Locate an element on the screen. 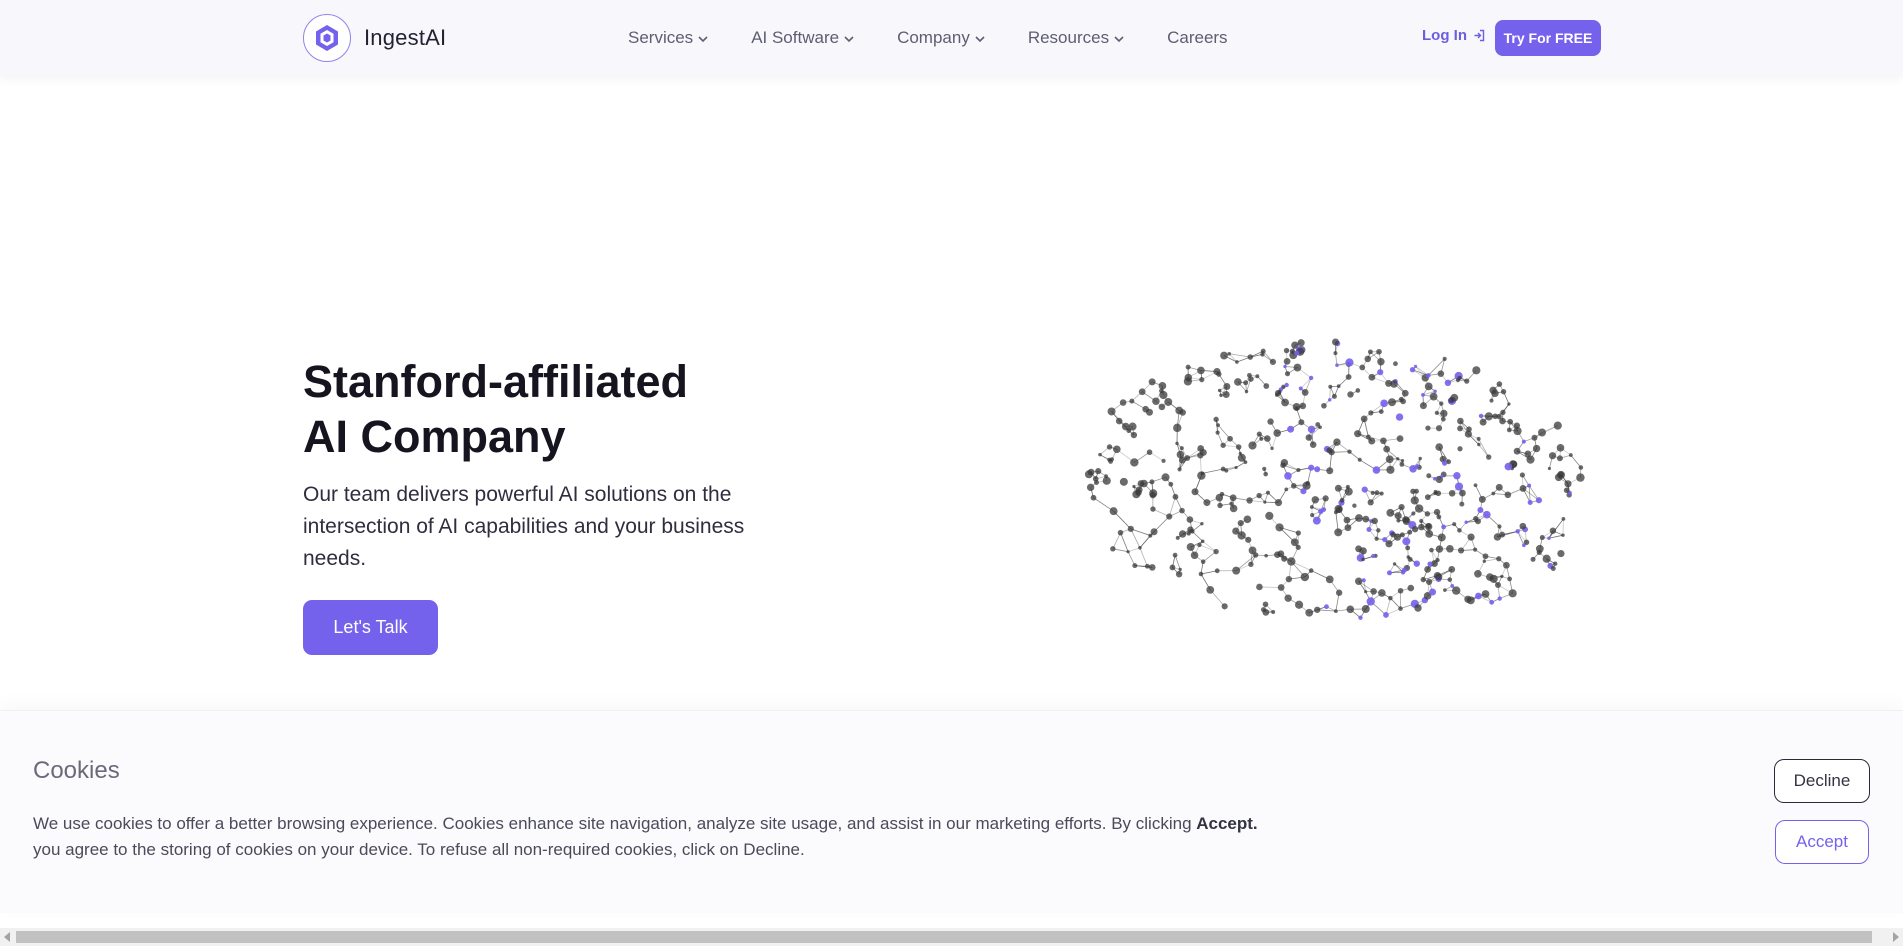  network-edge is located at coordinates (1484, 448).